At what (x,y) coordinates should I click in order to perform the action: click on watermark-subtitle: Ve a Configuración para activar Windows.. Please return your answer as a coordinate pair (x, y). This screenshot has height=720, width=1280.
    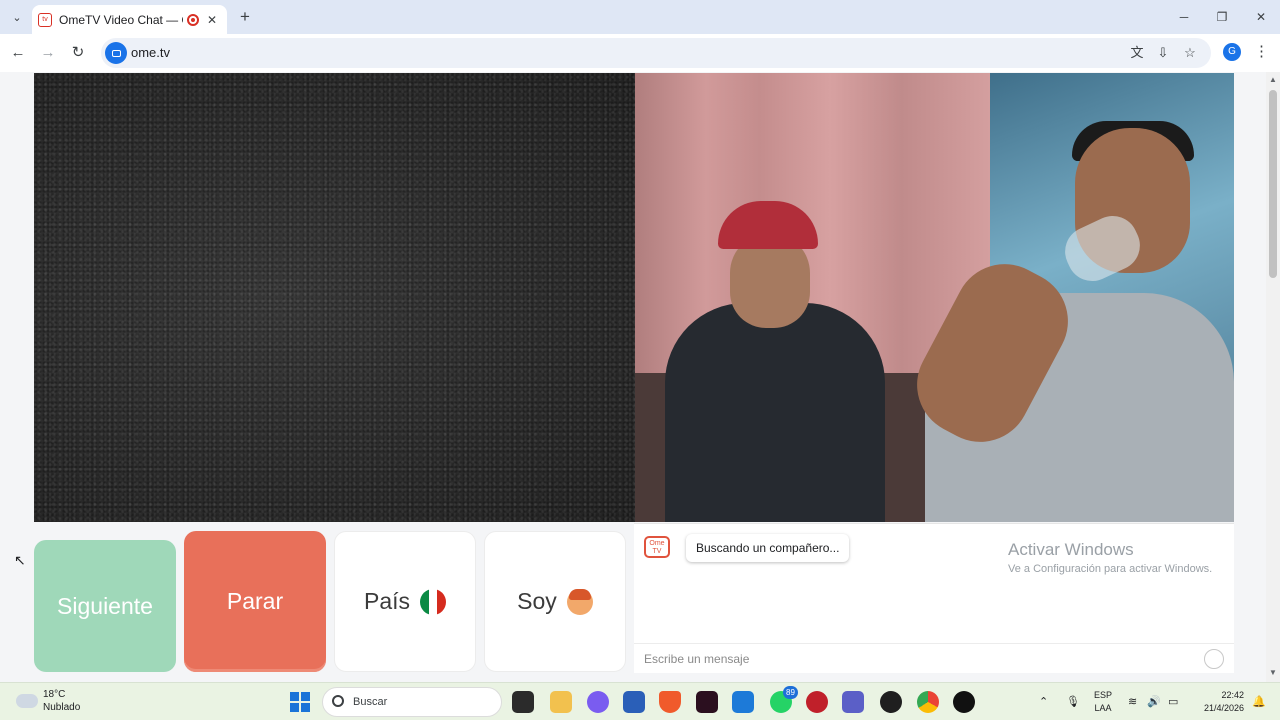
    Looking at the image, I should click on (1110, 569).